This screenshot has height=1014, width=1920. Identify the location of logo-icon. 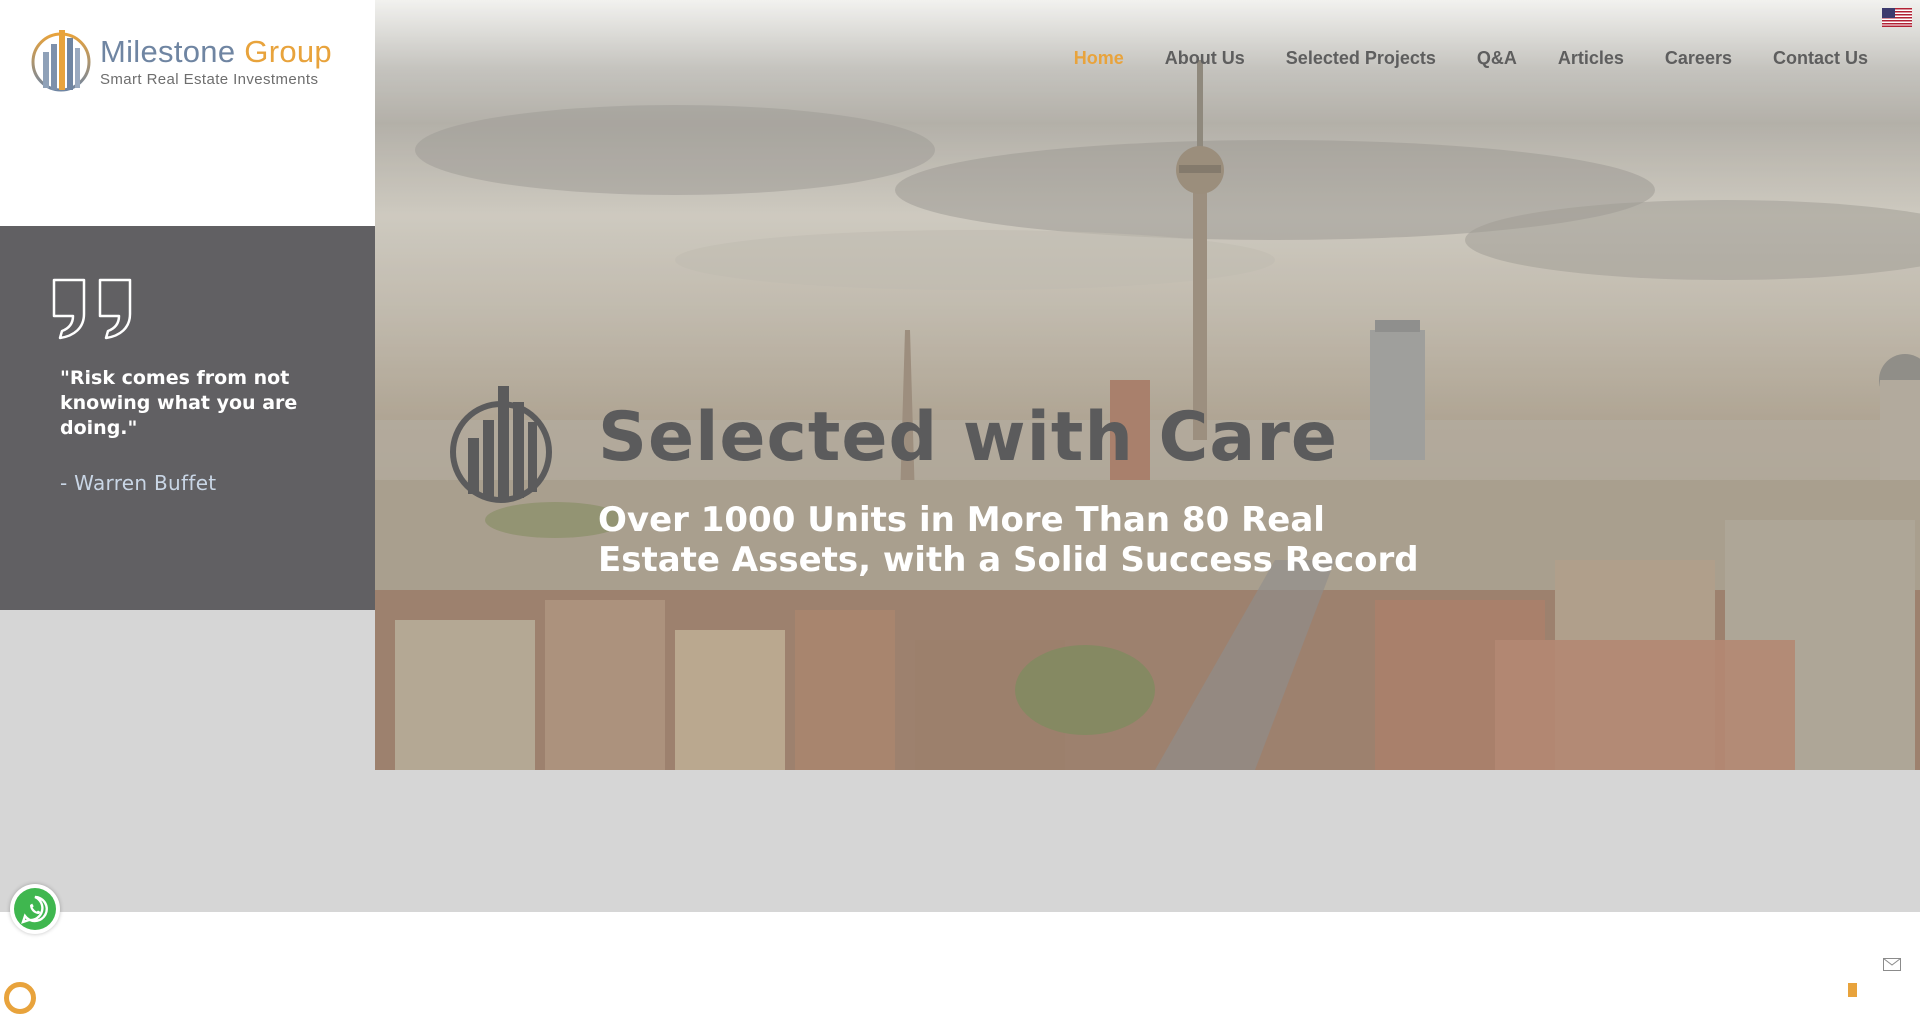
(61, 61).